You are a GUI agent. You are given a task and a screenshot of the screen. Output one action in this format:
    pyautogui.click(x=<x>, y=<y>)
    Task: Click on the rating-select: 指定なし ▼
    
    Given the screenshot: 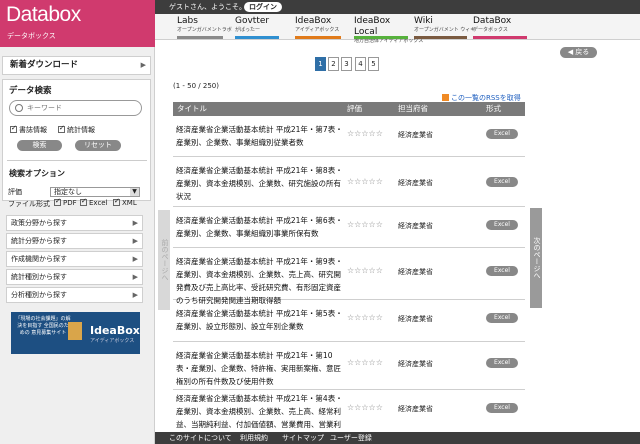 What is the action you would take?
    pyautogui.click(x=95, y=192)
    